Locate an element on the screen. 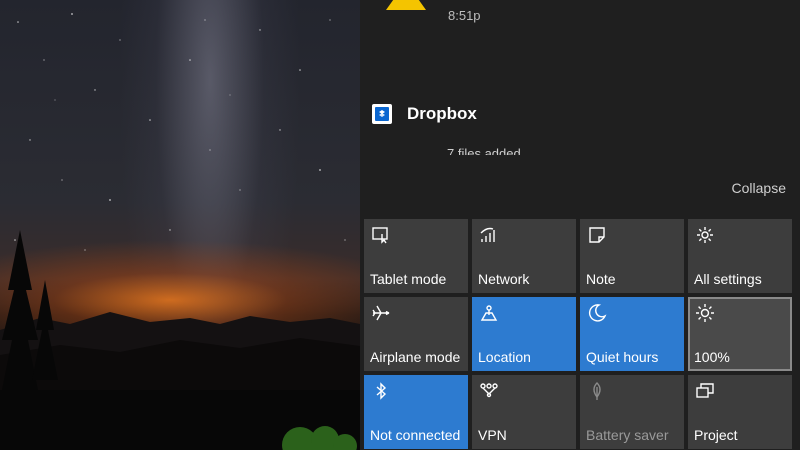 This screenshot has height=450, width=800. network-label: Network is located at coordinates (504, 279).